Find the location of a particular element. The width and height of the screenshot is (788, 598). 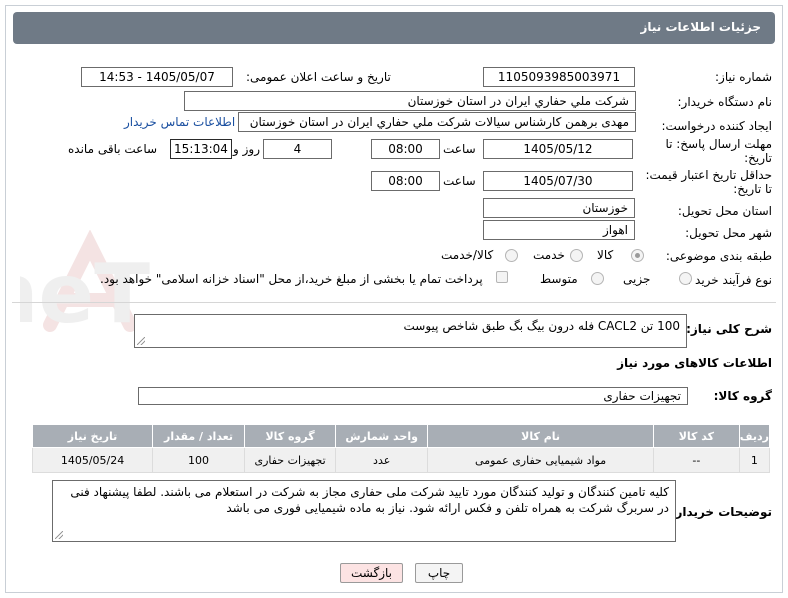

price-validity-label: حداقل تاریخ اعتبار قیمت: is located at coordinates (708, 175).